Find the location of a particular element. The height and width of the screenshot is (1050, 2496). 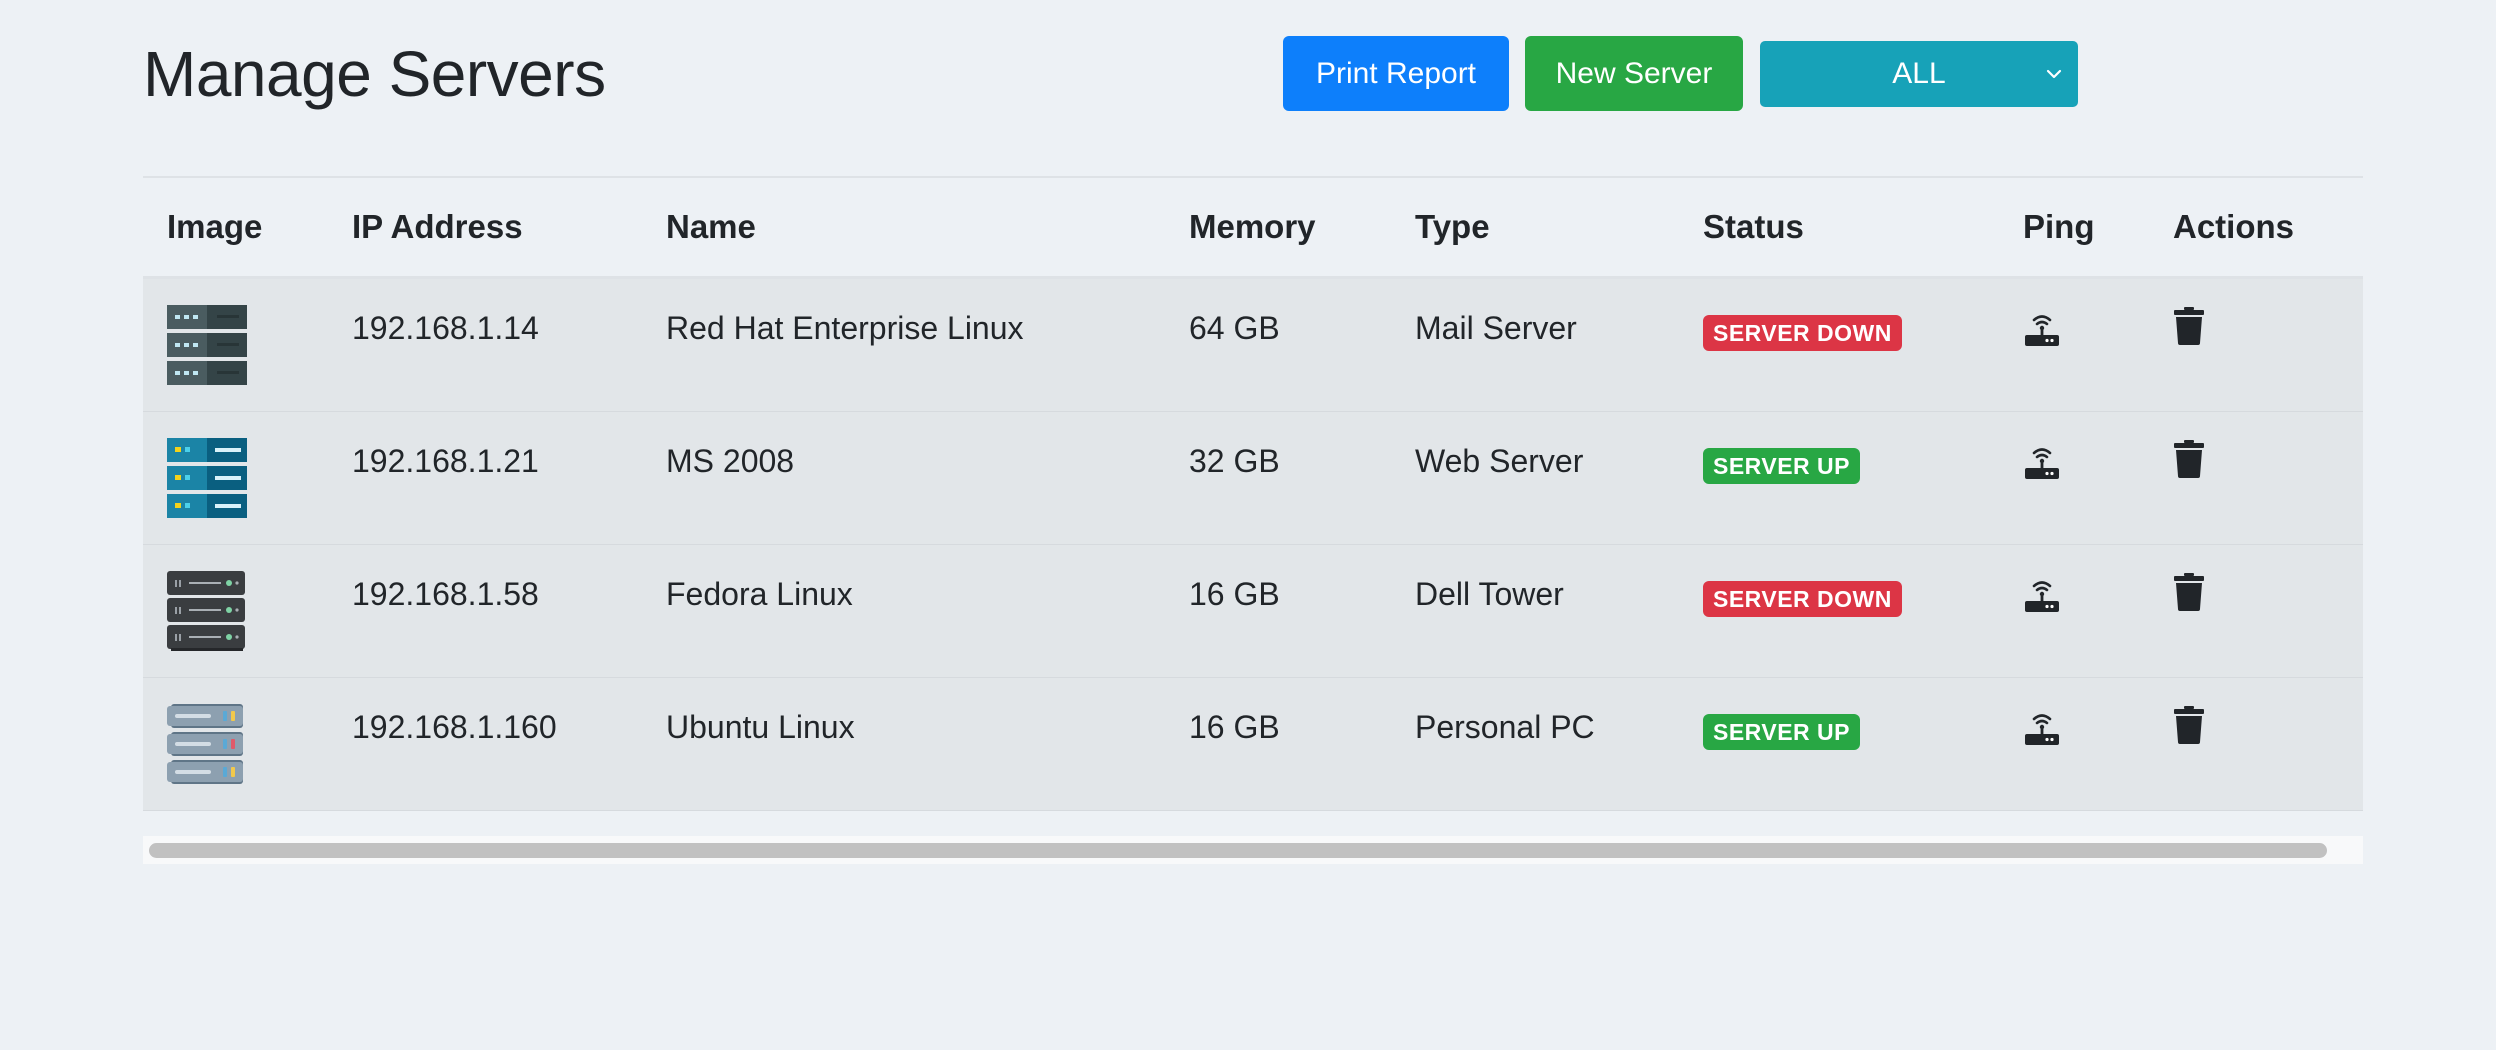

server-rack-dark-icon is located at coordinates (206, 611).